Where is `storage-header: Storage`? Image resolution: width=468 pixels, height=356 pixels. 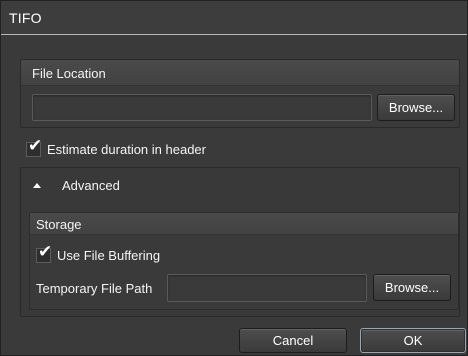 storage-header: Storage is located at coordinates (244, 224).